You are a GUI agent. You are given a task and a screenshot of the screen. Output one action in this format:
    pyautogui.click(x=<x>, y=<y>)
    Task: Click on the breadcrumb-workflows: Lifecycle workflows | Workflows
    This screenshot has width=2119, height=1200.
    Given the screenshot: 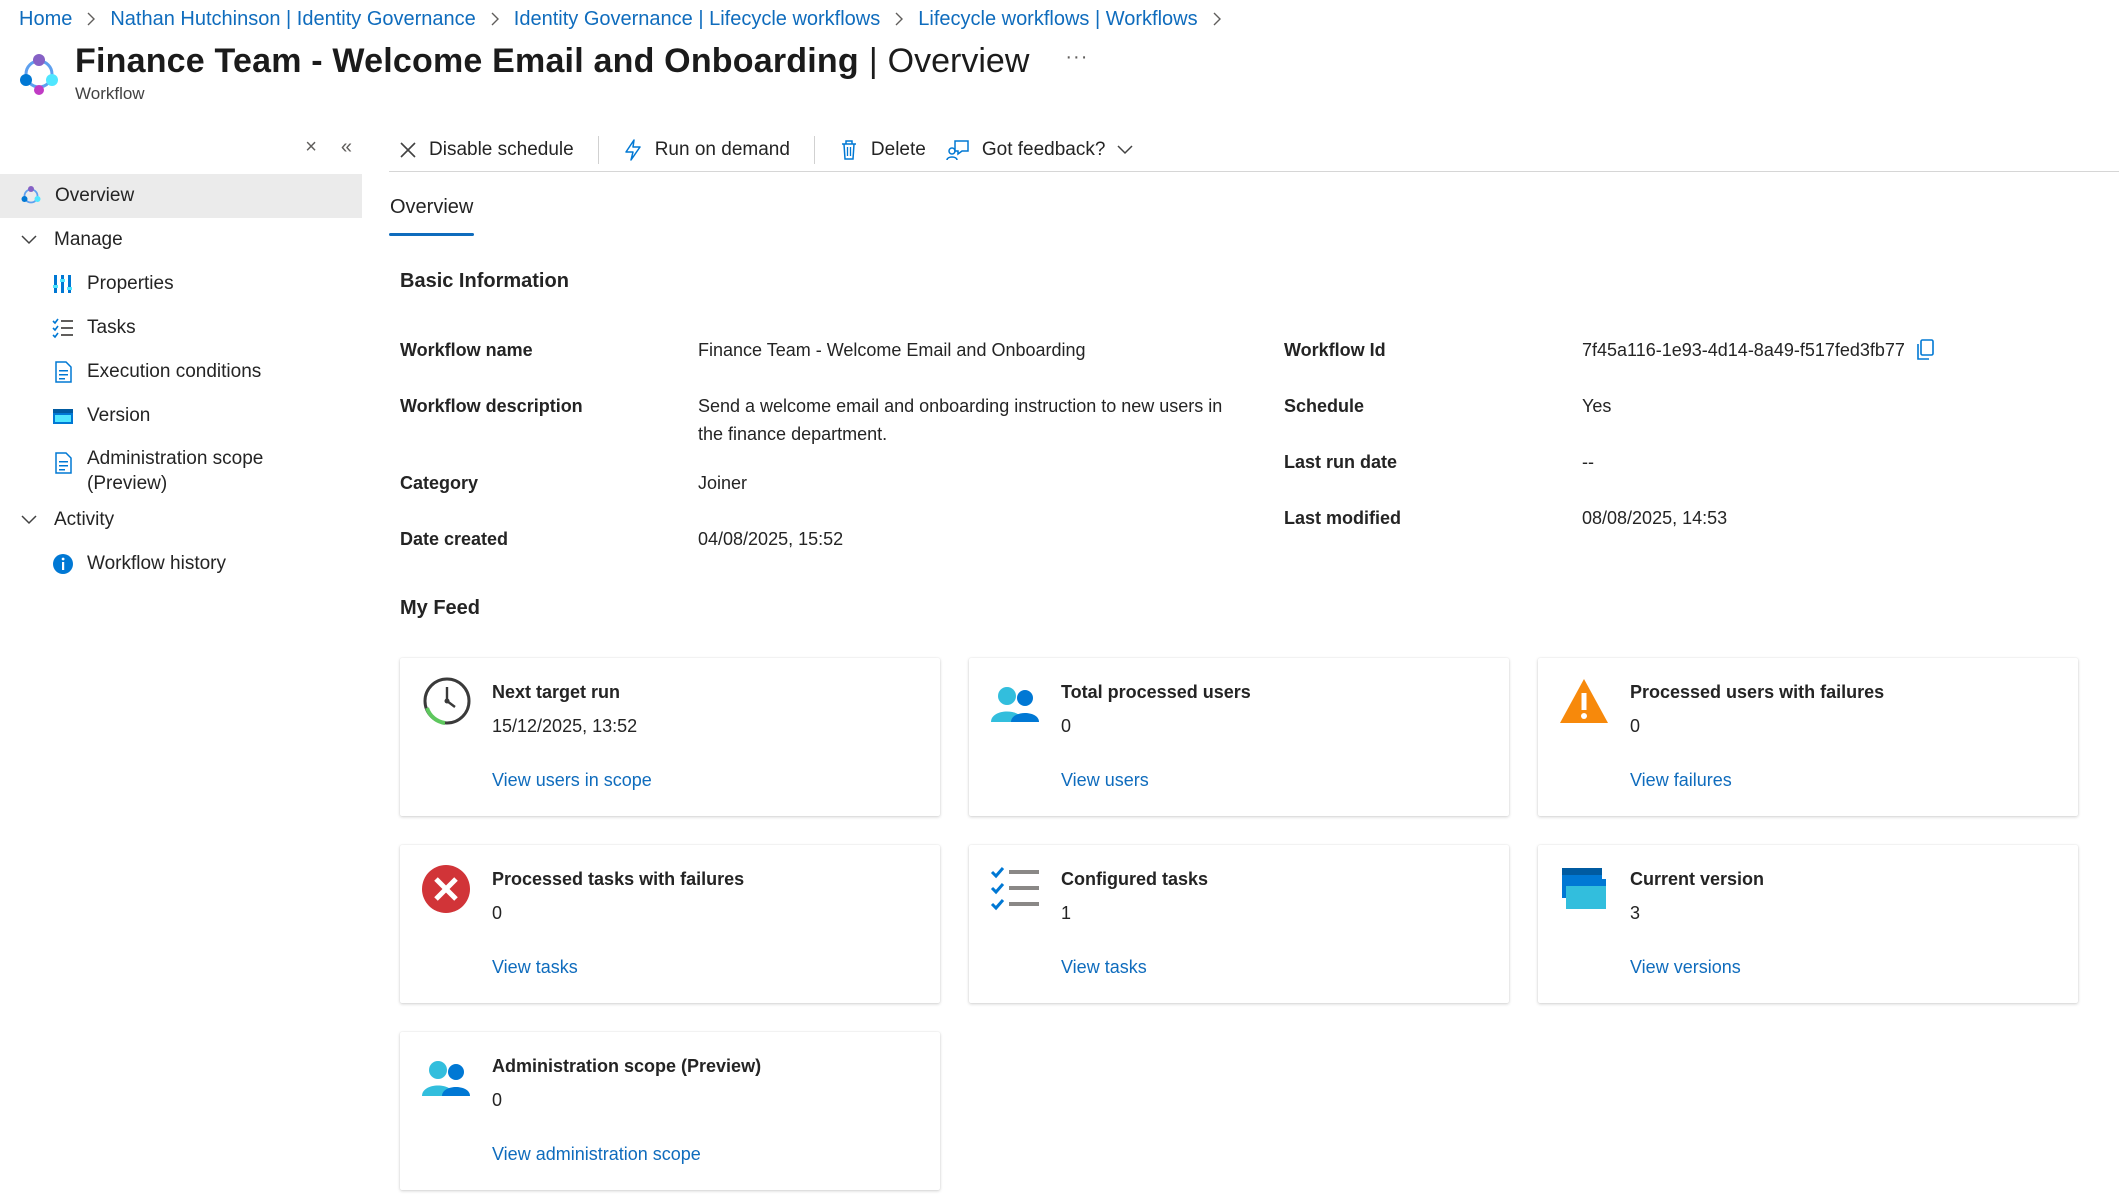 What is the action you would take?
    pyautogui.click(x=1057, y=19)
    